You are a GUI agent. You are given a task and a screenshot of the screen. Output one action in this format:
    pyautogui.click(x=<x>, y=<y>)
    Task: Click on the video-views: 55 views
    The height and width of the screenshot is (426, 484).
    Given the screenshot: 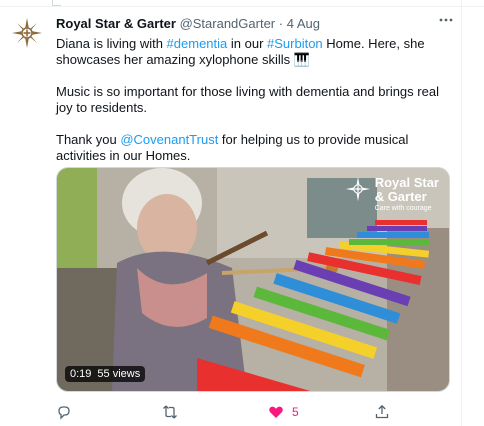 What is the action you would take?
    pyautogui.click(x=119, y=374)
    